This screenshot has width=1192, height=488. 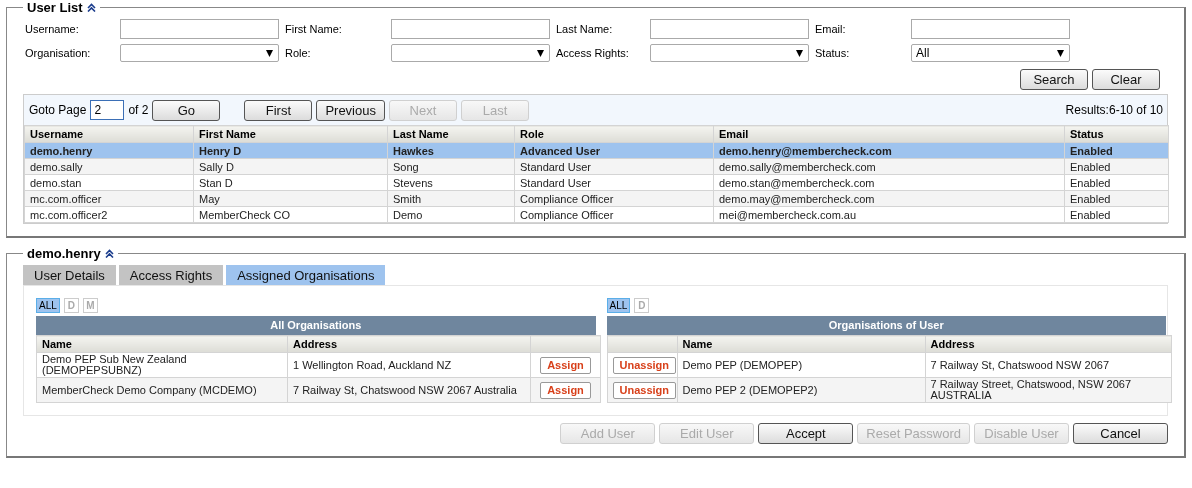 I want to click on column-header: Role, so click(x=614, y=134).